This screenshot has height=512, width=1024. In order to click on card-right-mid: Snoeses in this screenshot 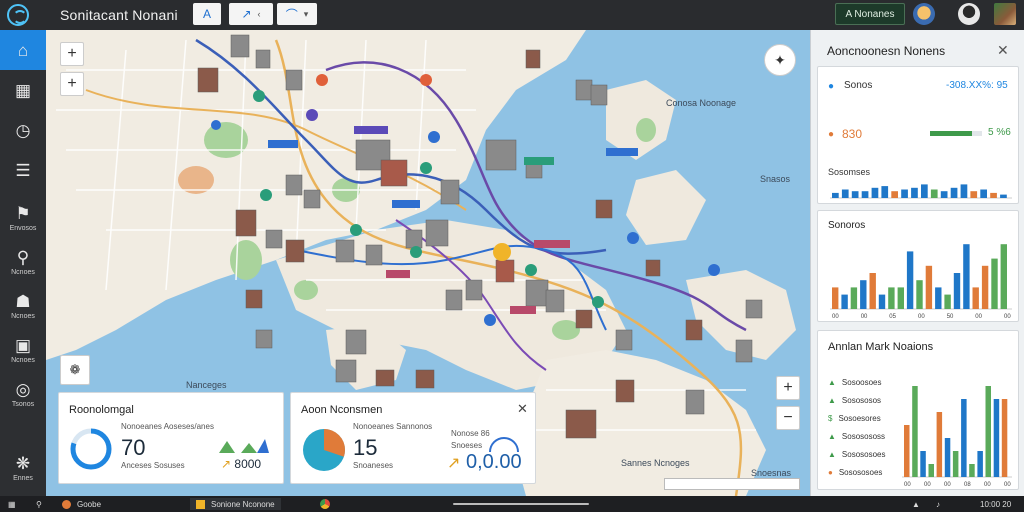, I will do `click(467, 445)`.